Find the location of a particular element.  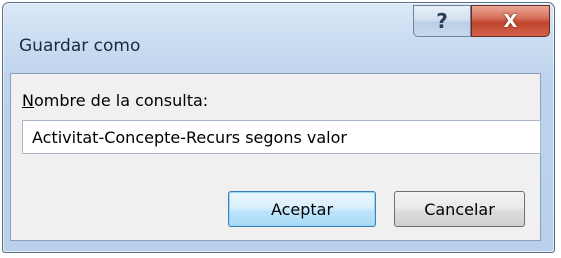

label-accesskey: N is located at coordinates (28, 100).